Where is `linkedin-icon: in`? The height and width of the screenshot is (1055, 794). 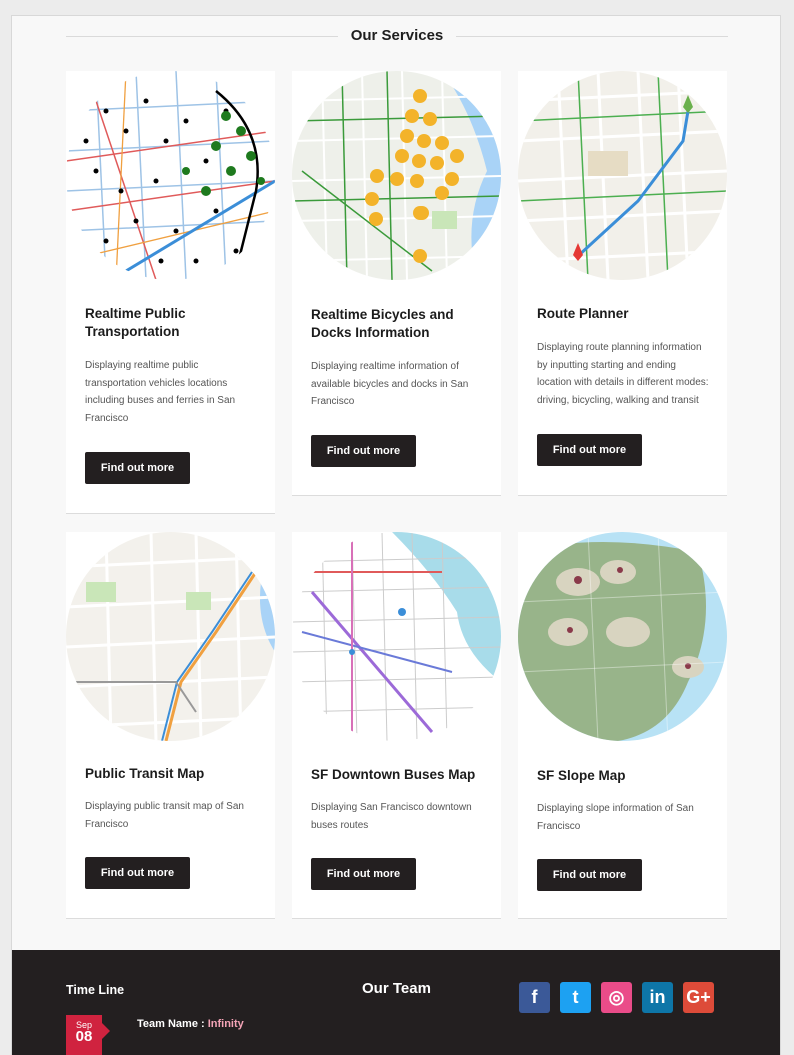
linkedin-icon: in is located at coordinates (657, 997).